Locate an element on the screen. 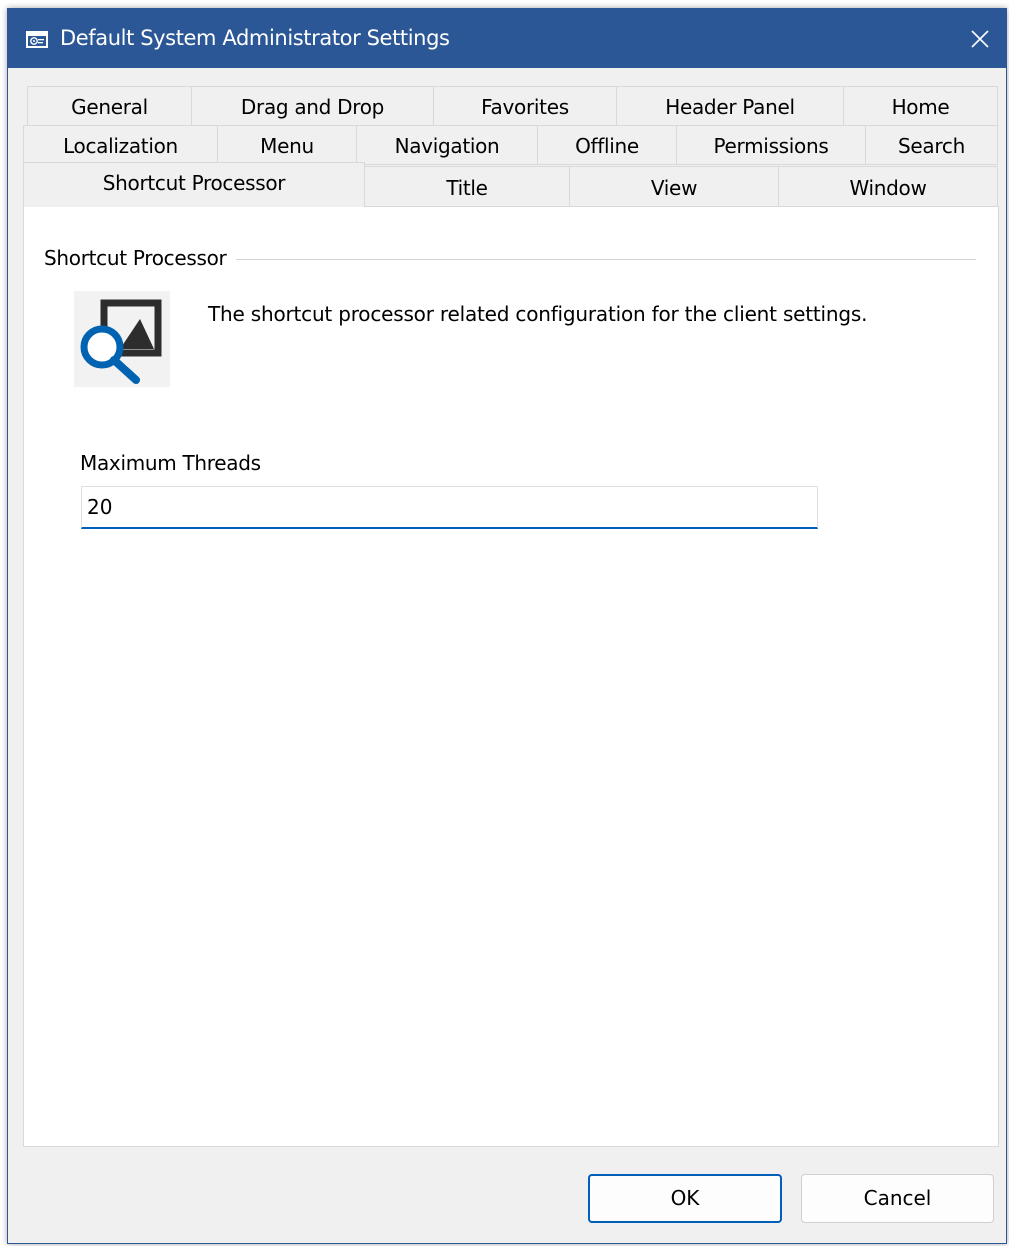  tab-label: General is located at coordinates (109, 107).